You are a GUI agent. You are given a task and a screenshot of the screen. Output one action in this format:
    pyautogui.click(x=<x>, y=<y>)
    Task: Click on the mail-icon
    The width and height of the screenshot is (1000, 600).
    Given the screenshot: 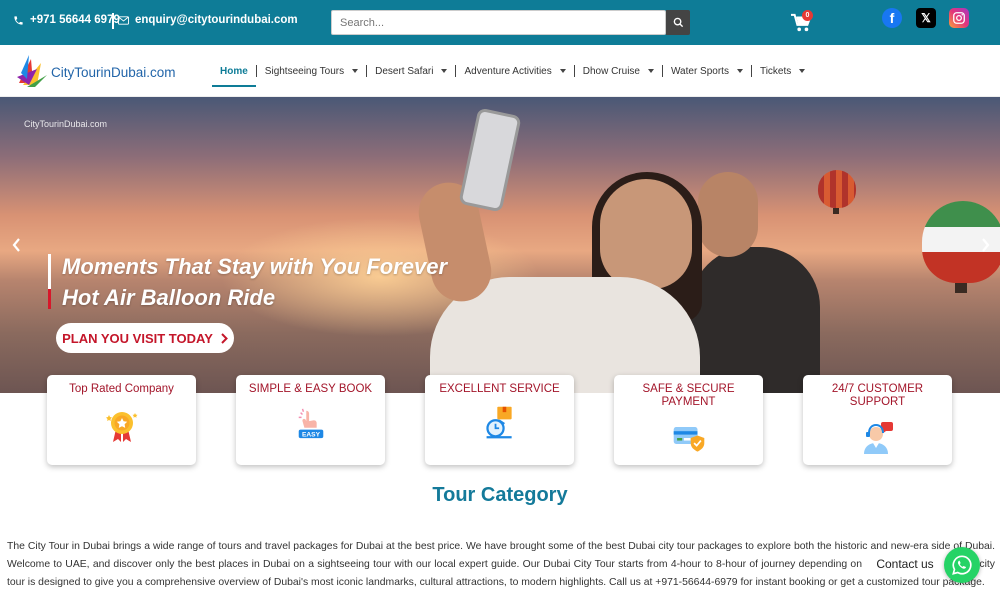 What is the action you would take?
    pyautogui.click(x=123, y=20)
    